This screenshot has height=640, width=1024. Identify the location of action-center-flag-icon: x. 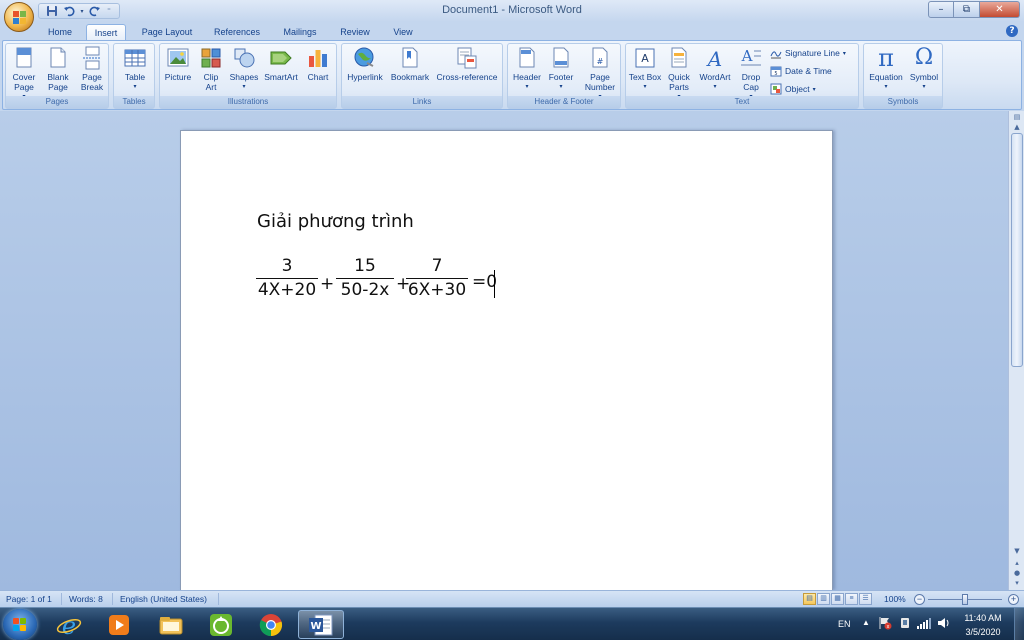
(885, 624).